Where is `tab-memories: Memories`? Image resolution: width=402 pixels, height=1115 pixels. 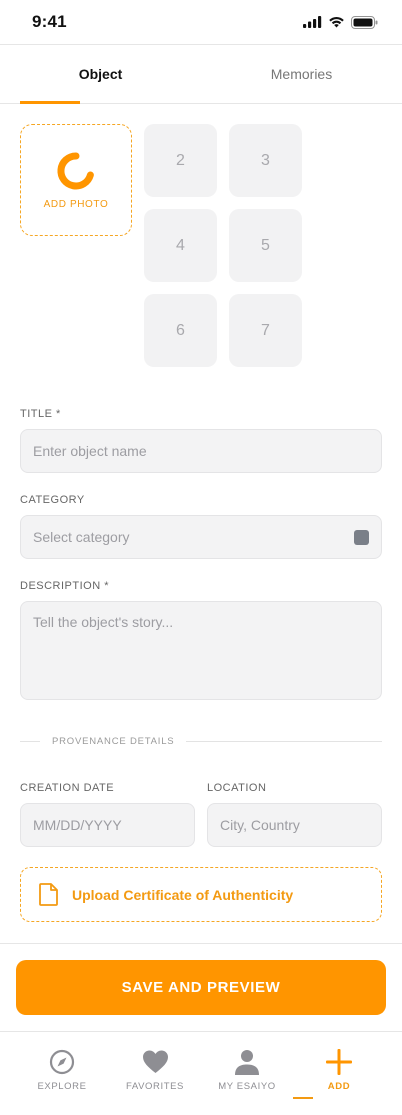
tab-memories: Memories is located at coordinates (301, 74).